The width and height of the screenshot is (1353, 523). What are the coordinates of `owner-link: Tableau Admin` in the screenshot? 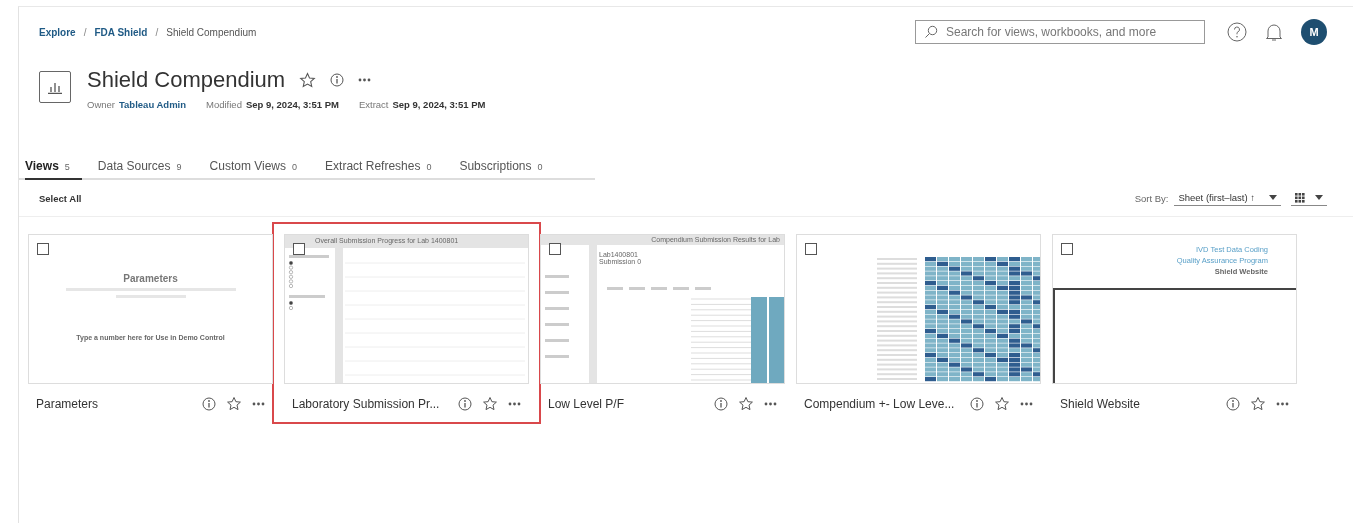 It's located at (153, 104).